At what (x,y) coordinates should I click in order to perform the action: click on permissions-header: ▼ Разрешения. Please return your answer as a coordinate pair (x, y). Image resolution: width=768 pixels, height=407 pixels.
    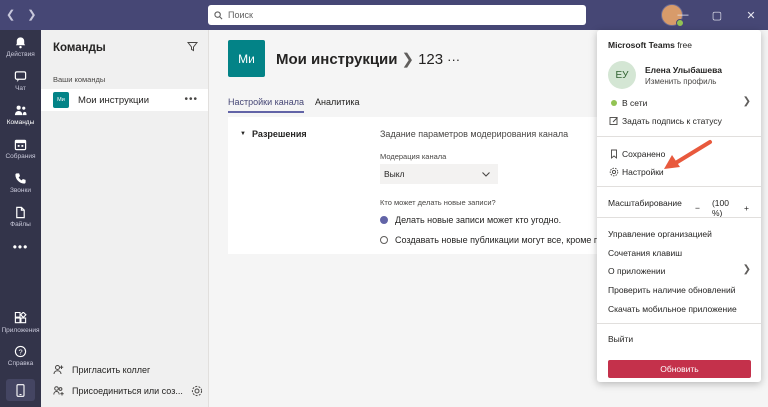
    Looking at the image, I should click on (273, 134).